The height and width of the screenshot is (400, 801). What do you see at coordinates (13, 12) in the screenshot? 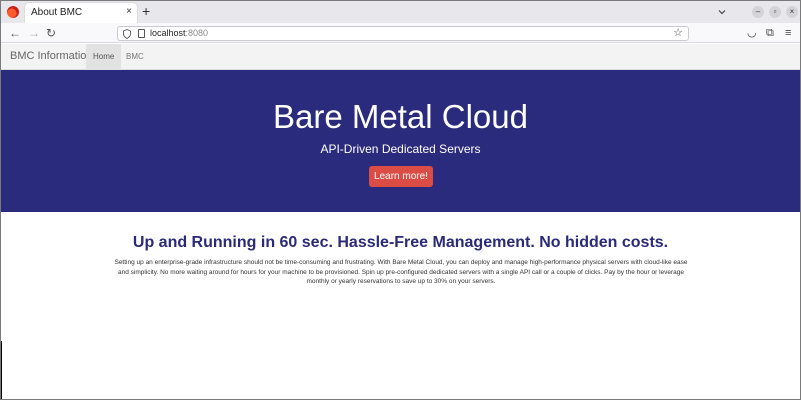
I see `firefox-icon` at bounding box center [13, 12].